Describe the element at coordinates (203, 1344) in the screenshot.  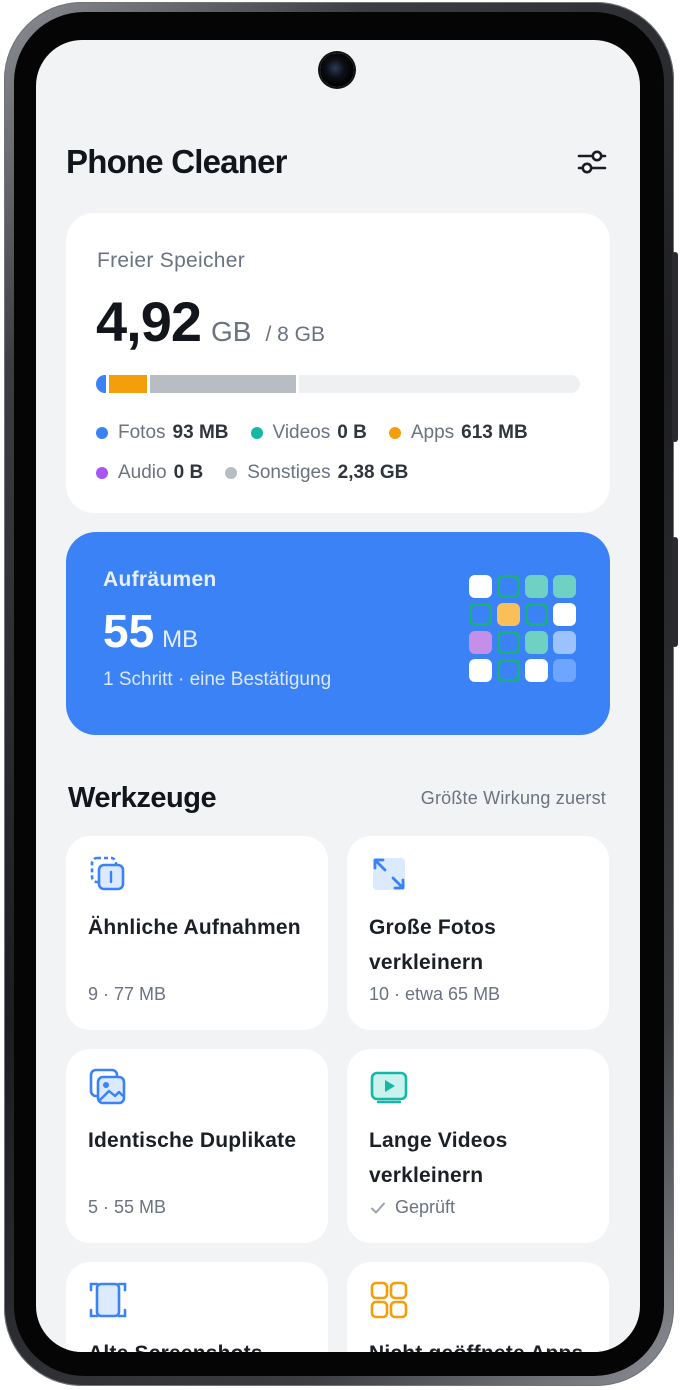
I see `tool-name: Alte Screenshots` at that location.